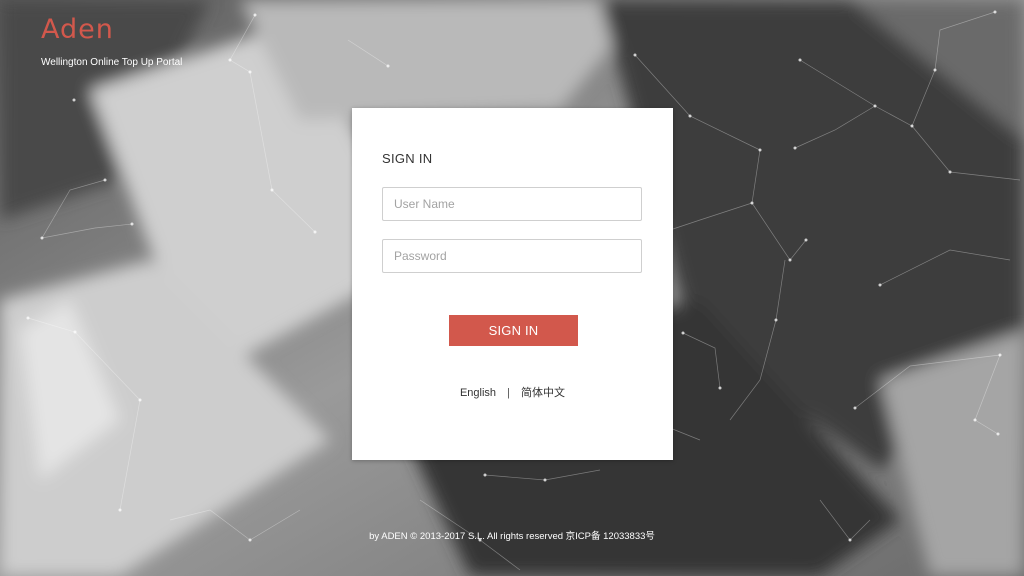 This screenshot has height=576, width=1024. I want to click on login-title: SIGN IN, so click(407, 158).